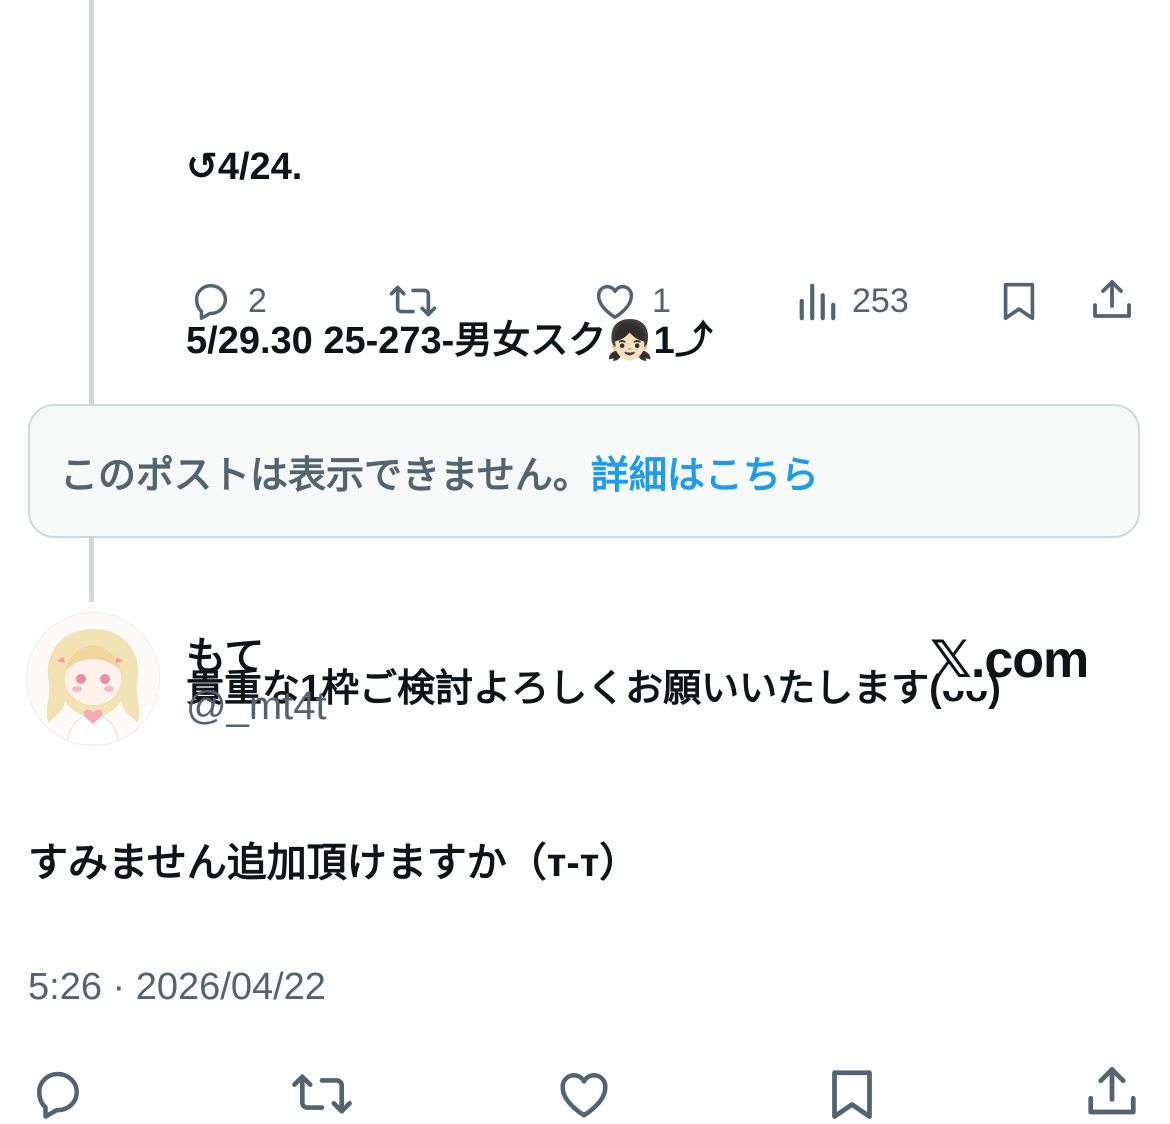 The width and height of the screenshot is (1170, 1124). Describe the element at coordinates (661, 300) in the screenshot. I see `like-count: 1` at that location.